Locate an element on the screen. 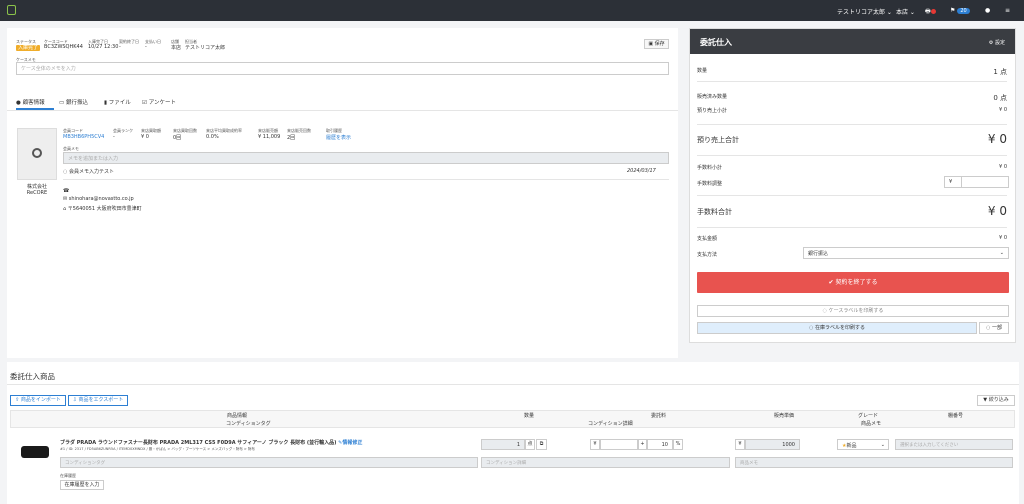 The image size is (1024, 504). pay-method-select: 銀行振込 ⌄ is located at coordinates (906, 253).